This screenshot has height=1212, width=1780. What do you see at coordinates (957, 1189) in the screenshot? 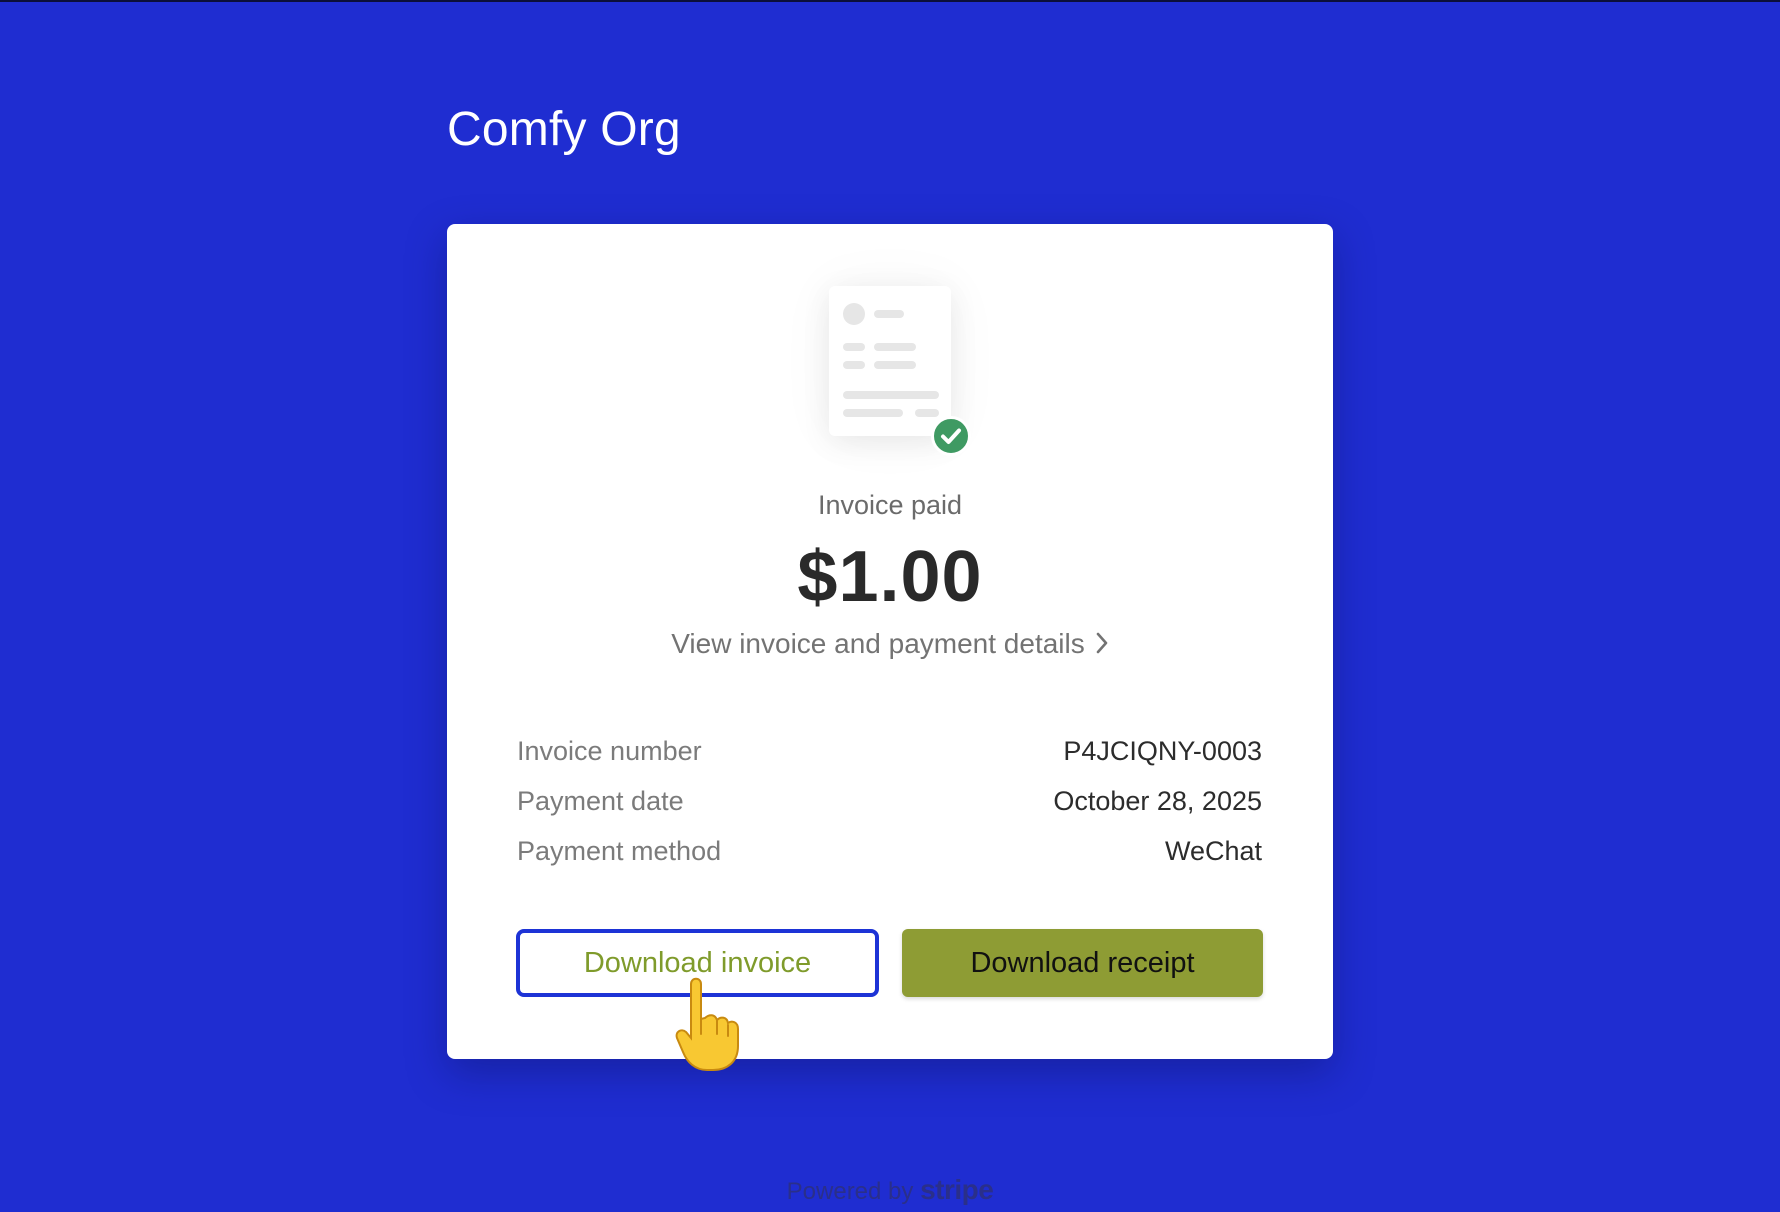
I see `stripe-logo: stripe` at bounding box center [957, 1189].